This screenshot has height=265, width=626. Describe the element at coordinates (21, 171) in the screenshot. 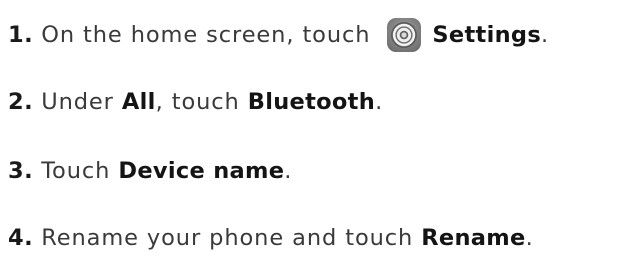

I see `step-number: 3.` at that location.